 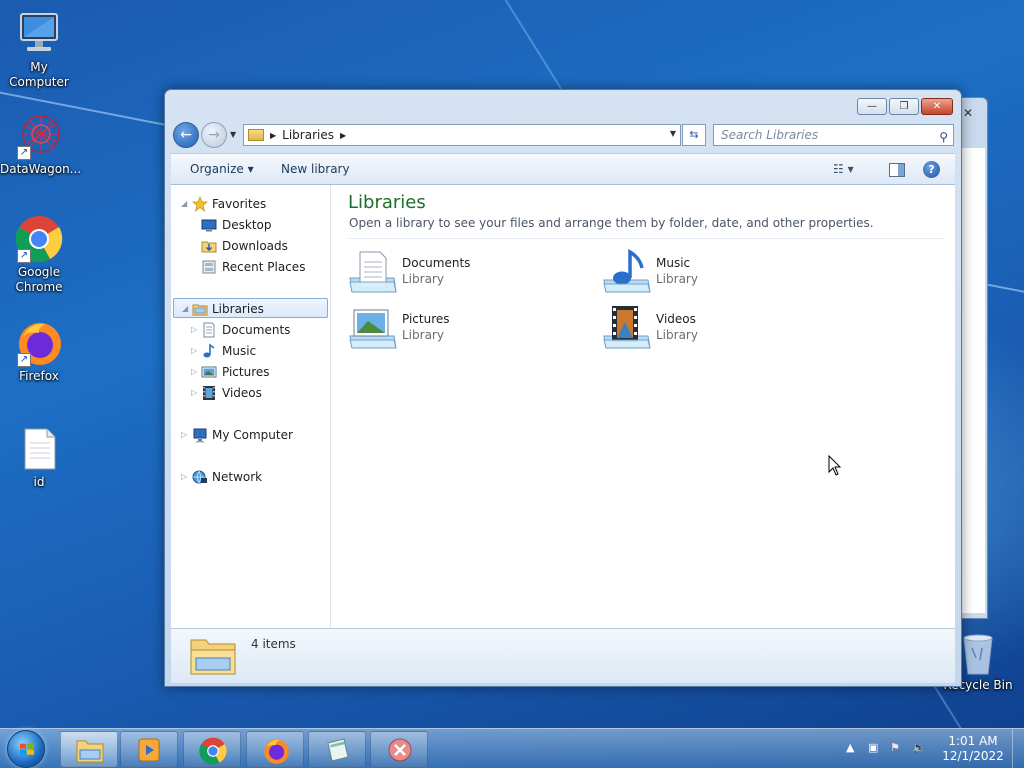 What do you see at coordinates (250, 225) in the screenshot?
I see `nav-item-desktop: Desktop` at bounding box center [250, 225].